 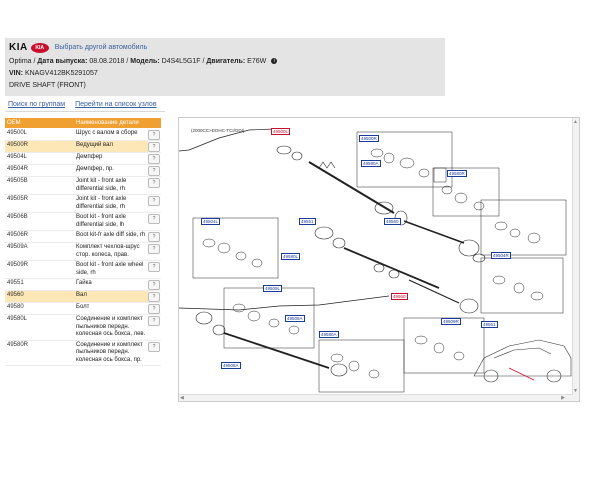 I want to click on kia-logo: KIA, so click(x=39, y=47).